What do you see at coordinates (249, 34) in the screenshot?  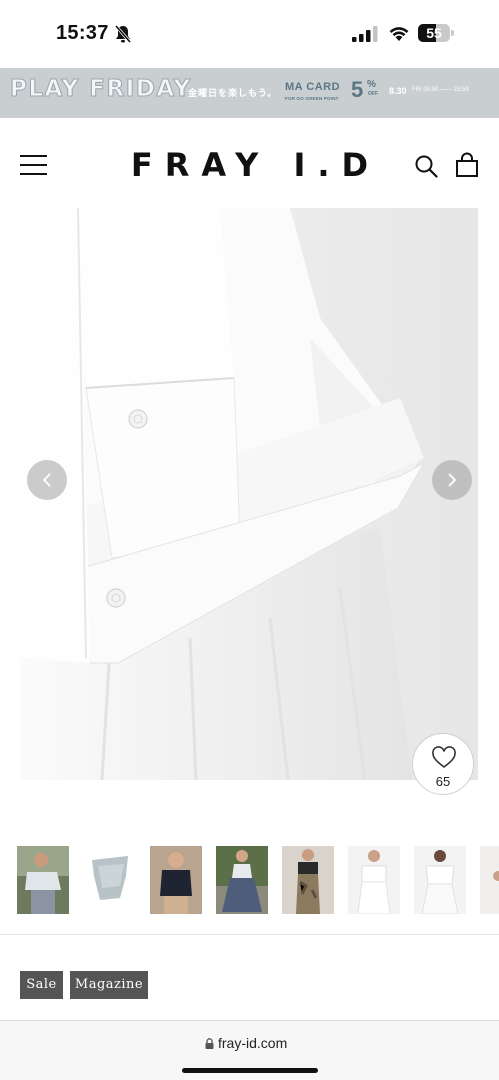 I see `status-bar: 15:37 55` at bounding box center [249, 34].